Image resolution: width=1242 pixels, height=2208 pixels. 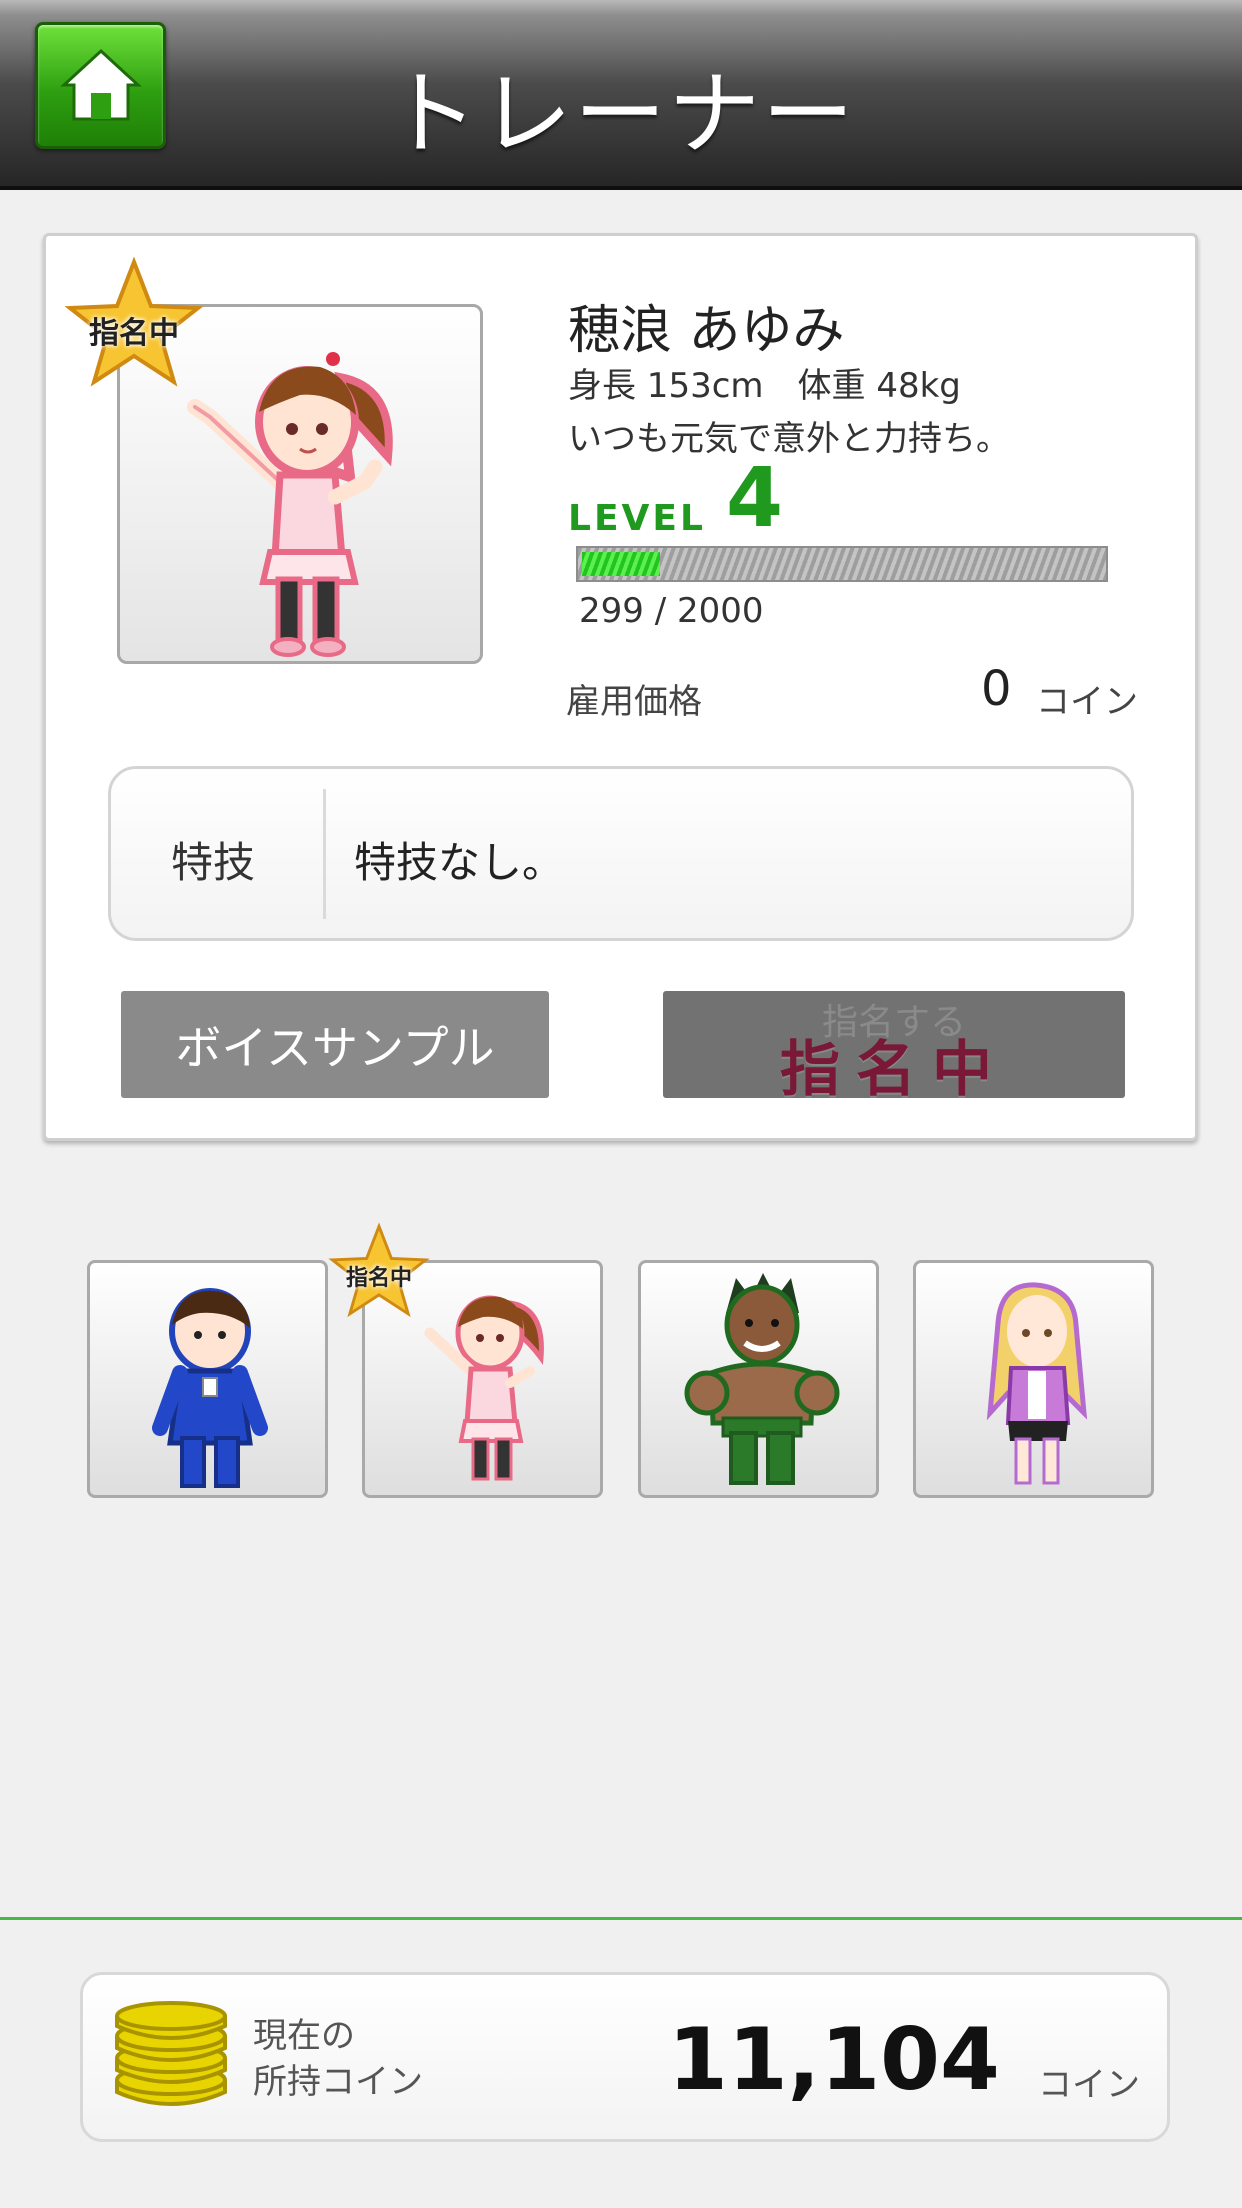 I want to click on coin-stack-icon, so click(x=171, y=2053).